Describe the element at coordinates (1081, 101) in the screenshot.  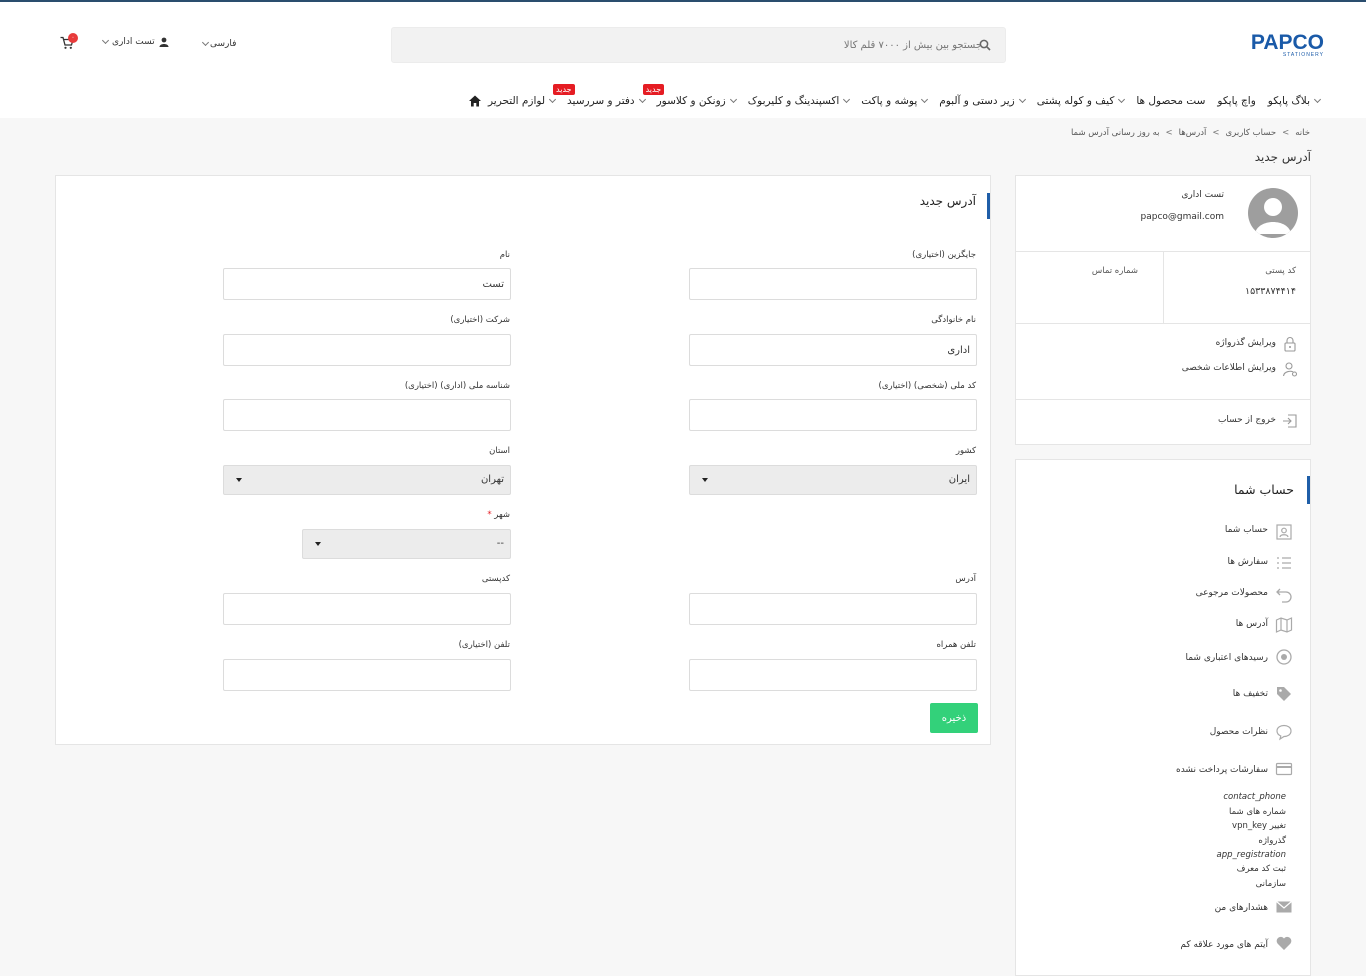
I see `nav-item-bags: کیف و کوله پشتی` at that location.